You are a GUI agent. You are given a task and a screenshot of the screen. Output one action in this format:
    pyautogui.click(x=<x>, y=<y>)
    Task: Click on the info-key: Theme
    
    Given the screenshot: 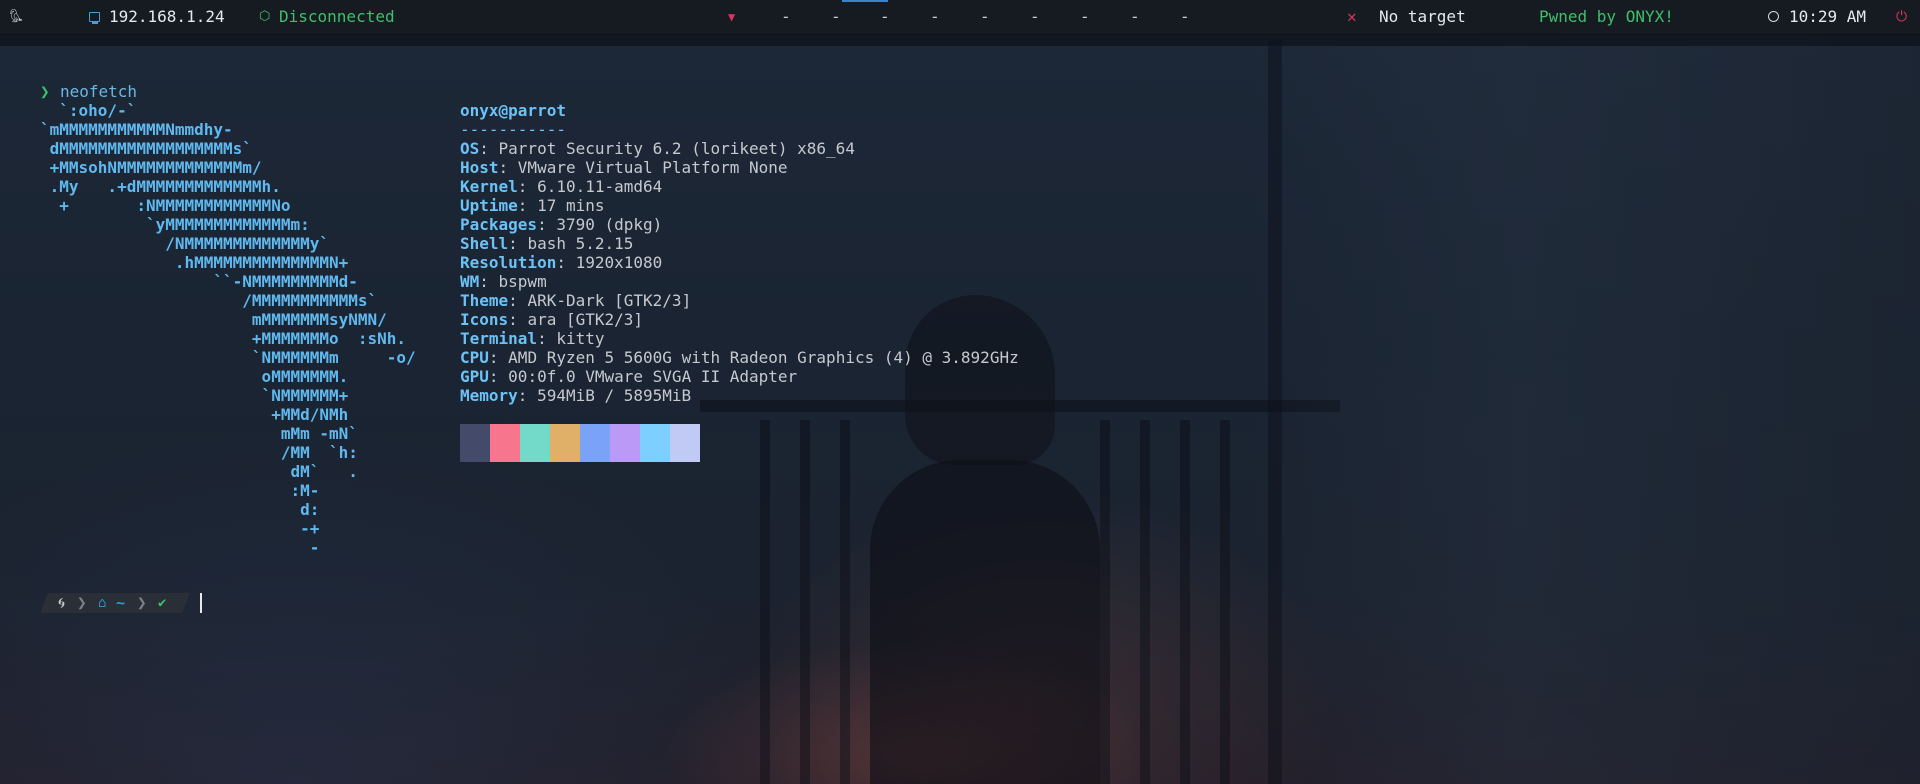 What is the action you would take?
    pyautogui.click(x=484, y=300)
    